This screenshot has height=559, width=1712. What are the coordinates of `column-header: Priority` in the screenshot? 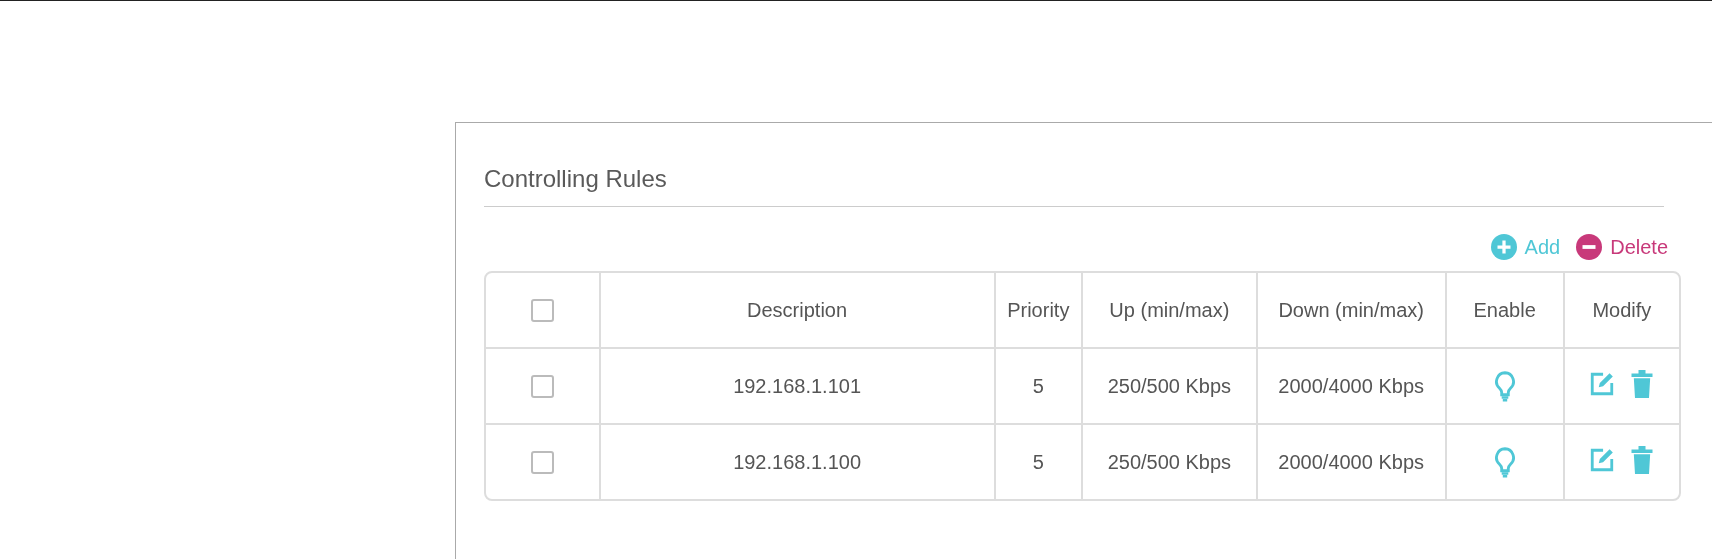 It's located at (1037, 310).